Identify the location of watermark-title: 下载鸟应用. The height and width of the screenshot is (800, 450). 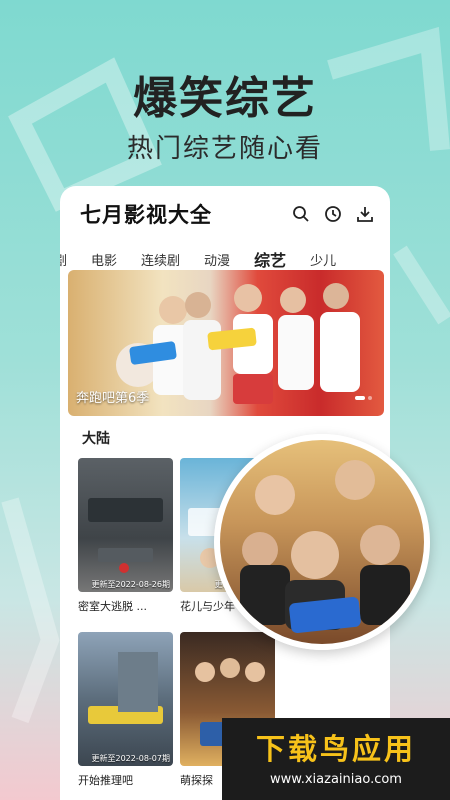
(335, 749).